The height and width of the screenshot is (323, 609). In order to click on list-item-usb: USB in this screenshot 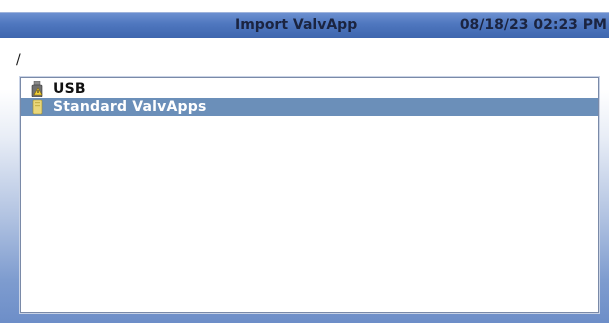, I will do `click(309, 89)`.